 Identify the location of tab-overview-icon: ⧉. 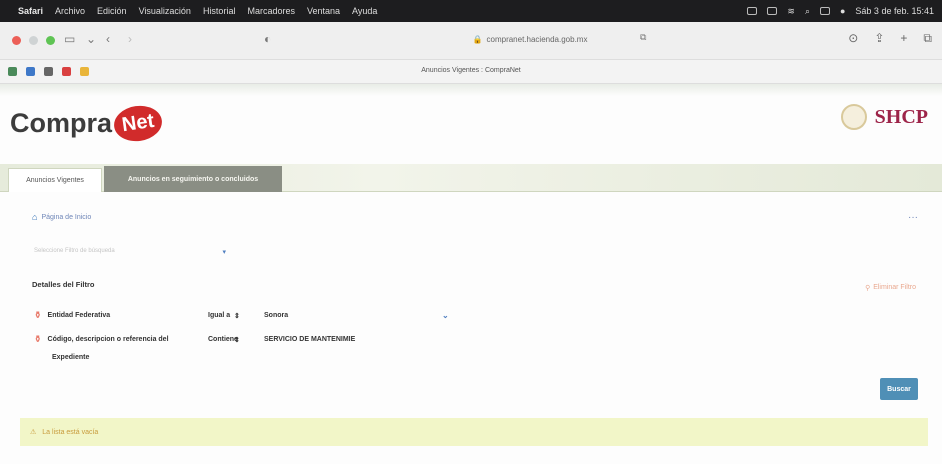
(927, 38).